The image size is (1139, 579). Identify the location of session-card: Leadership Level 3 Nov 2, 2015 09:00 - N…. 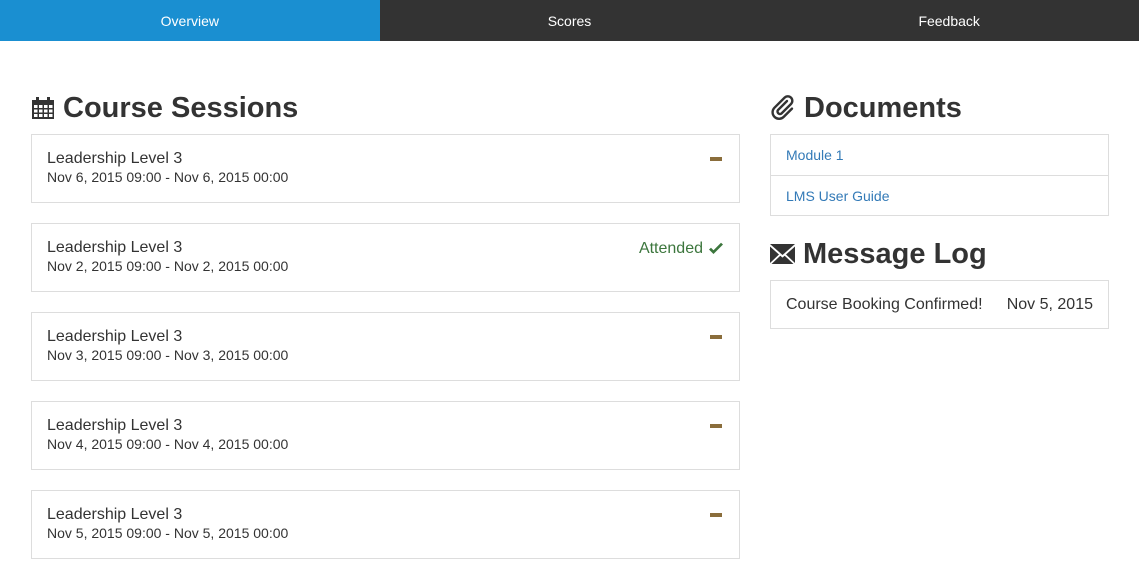
(385, 257).